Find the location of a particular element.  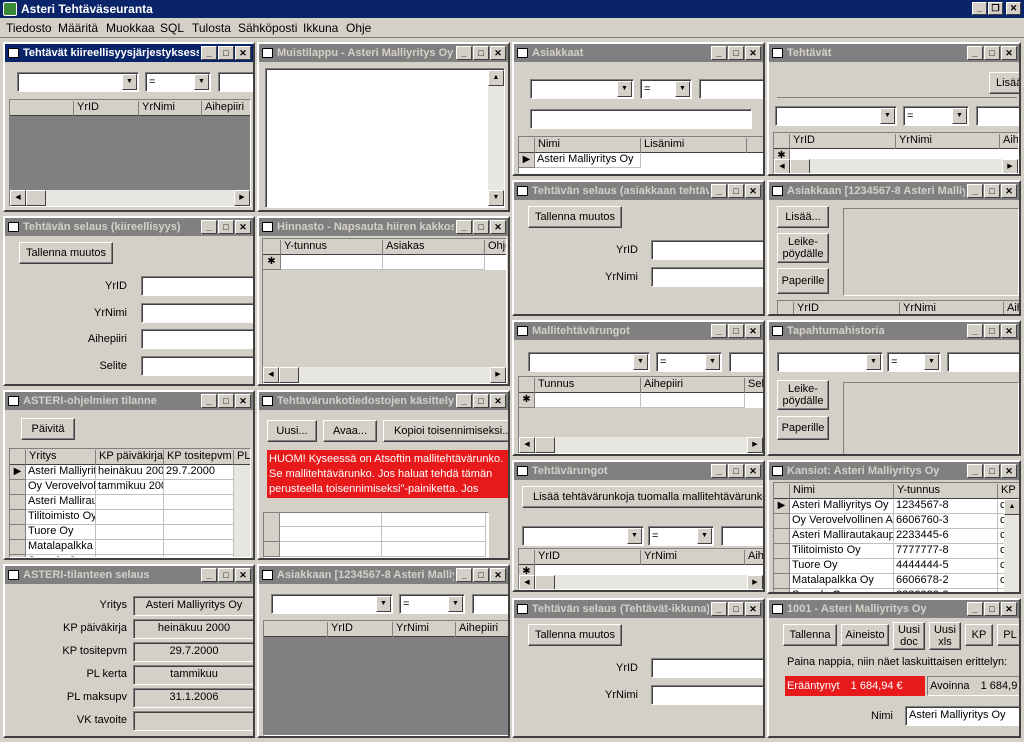

menu-tiedosto: Tiedosto is located at coordinates (29, 28).